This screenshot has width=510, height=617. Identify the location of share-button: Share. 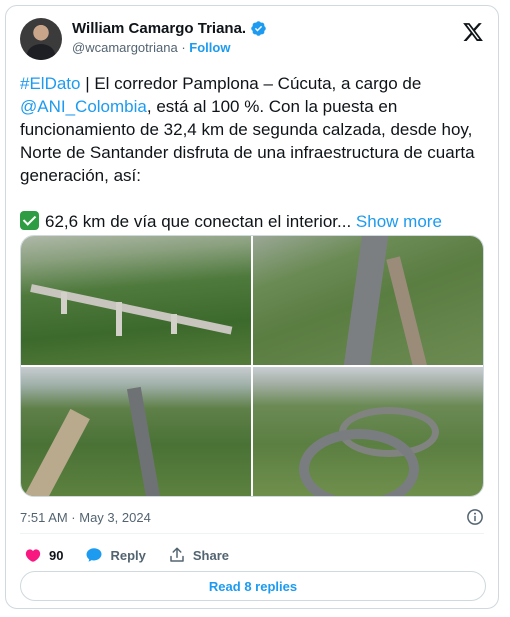
(198, 555).